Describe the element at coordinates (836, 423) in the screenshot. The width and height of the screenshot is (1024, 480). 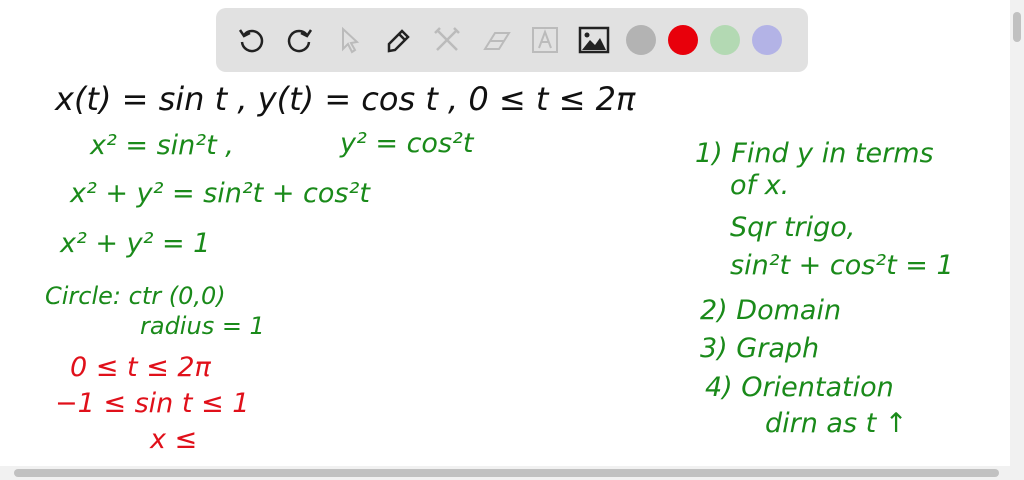
I see `step-line: dirn as t ↑` at that location.